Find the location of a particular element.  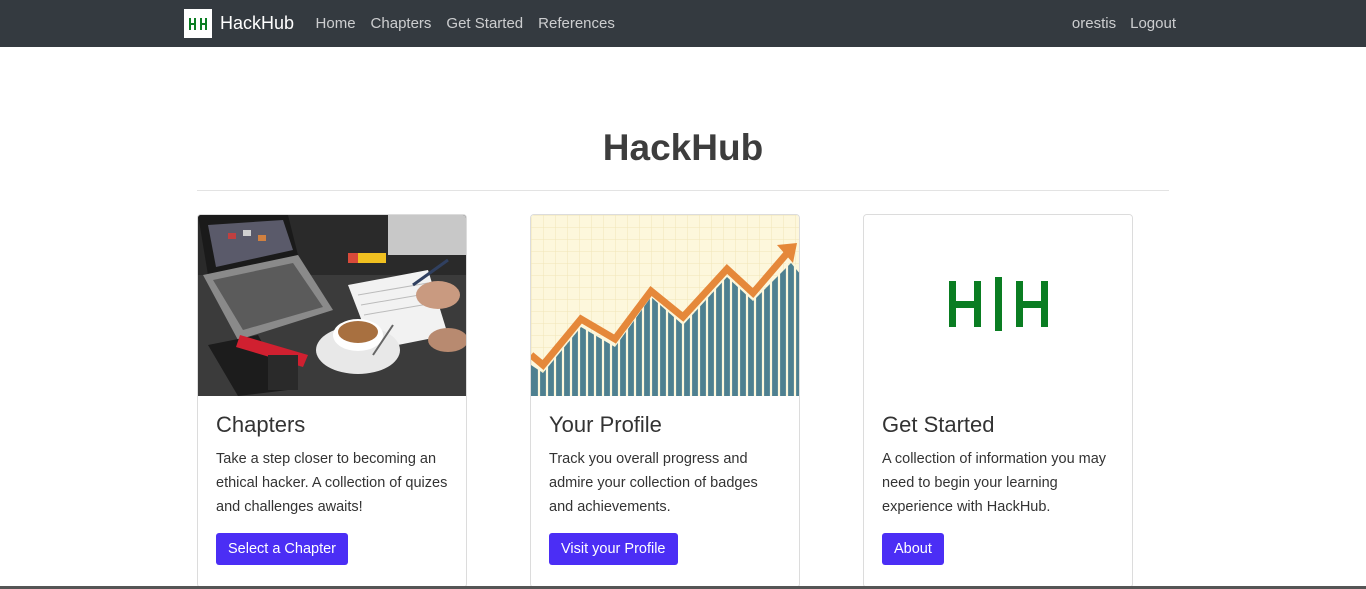

page-title: HackHub is located at coordinates (683, 147).